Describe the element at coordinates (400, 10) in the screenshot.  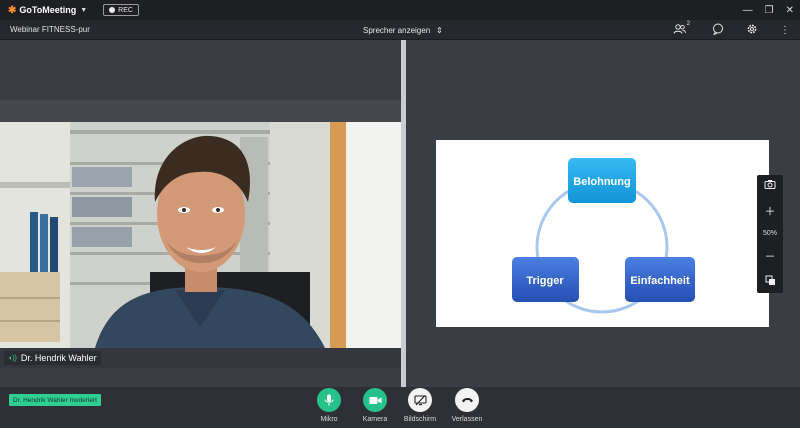
I see `title-bar: ✱ GoToMeeting ▼ REC — ❐ ✕` at that location.